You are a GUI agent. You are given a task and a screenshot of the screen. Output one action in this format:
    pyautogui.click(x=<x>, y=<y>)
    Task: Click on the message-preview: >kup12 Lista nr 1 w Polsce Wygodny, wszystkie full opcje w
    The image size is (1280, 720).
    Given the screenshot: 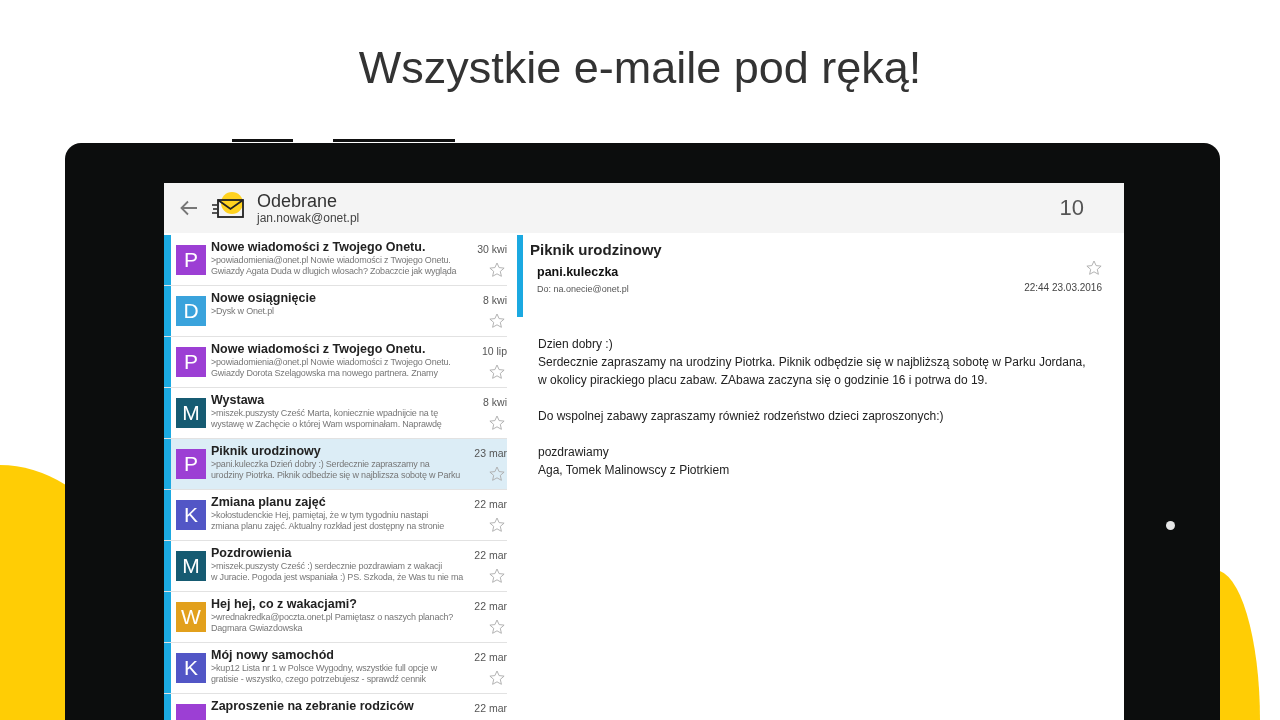 What is the action you would take?
    pyautogui.click(x=324, y=668)
    